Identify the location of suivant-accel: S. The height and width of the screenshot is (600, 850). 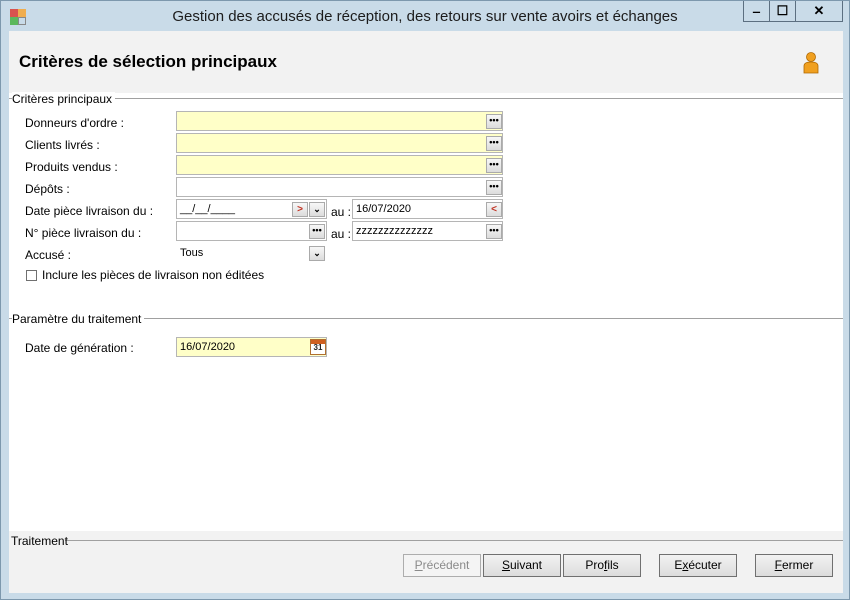
(505, 565).